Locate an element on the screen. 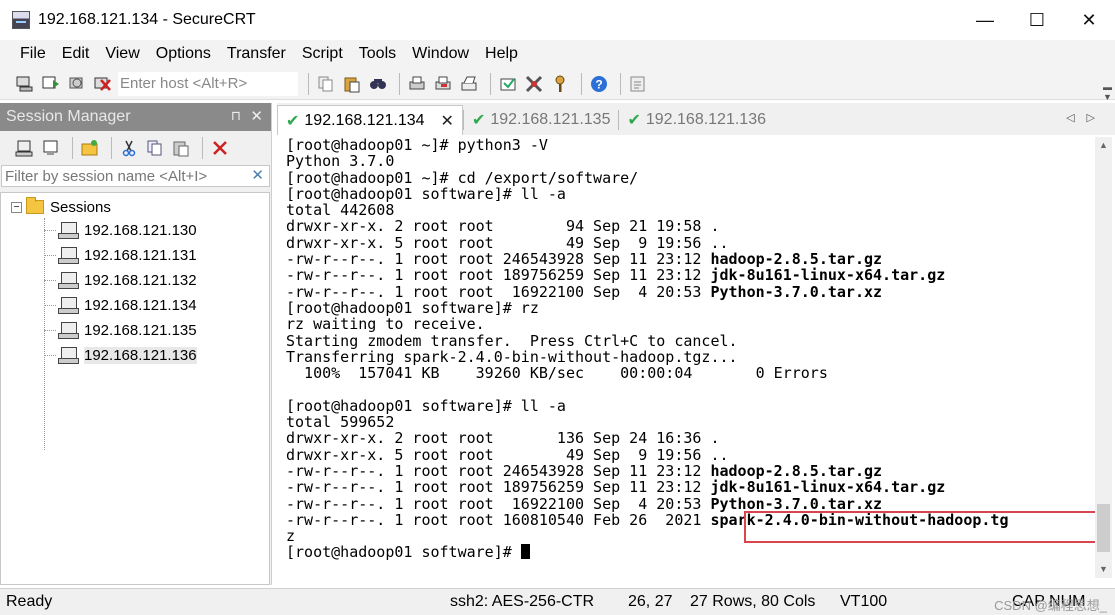 Image resolution: width=1115 pixels, height=615 pixels. session-options-icon is located at coordinates (508, 84).